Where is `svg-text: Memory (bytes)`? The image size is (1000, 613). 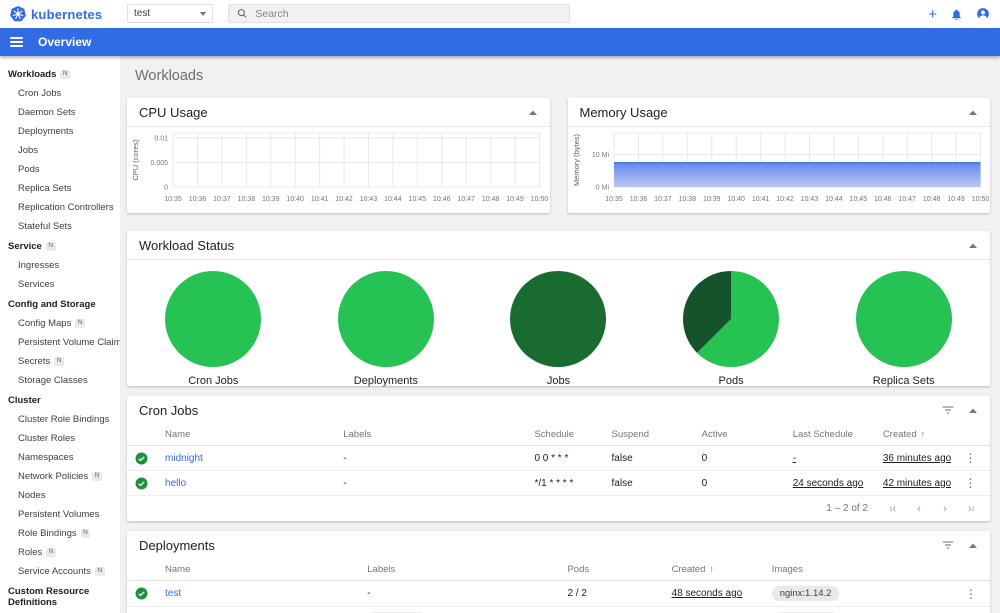
svg-text: Memory (bytes) is located at coordinates (576, 159).